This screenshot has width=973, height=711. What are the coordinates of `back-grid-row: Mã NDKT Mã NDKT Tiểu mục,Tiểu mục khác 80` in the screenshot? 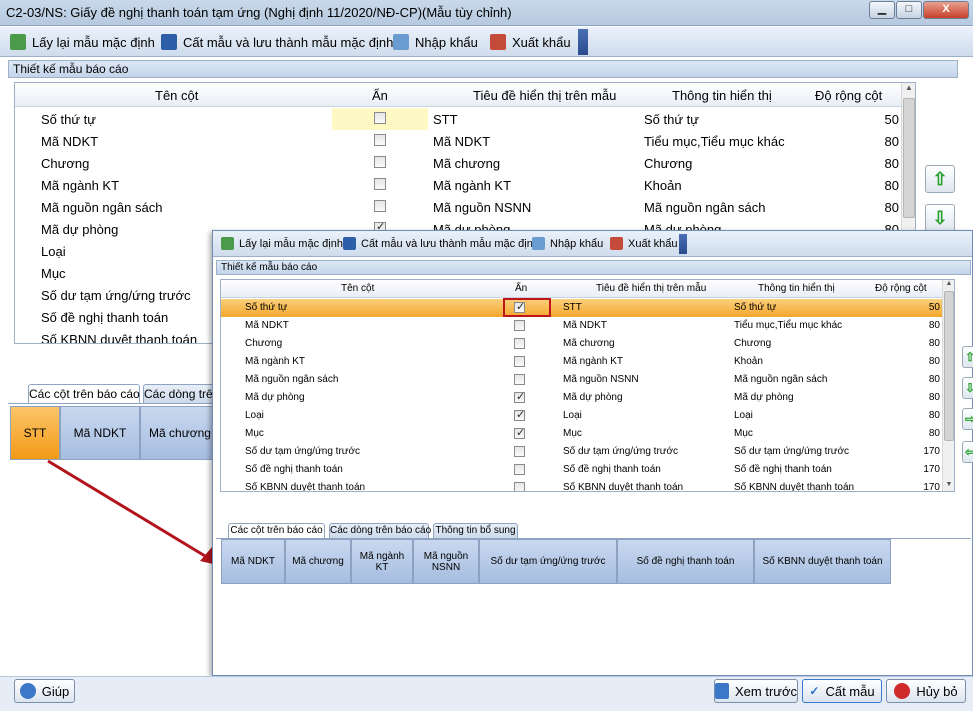 It's located at (458, 141).